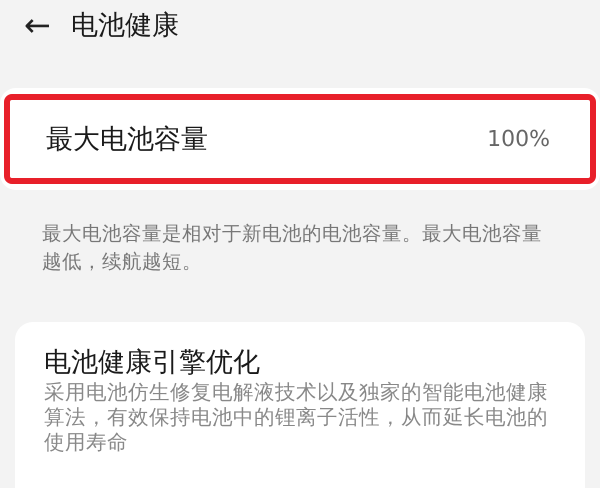 Image resolution: width=600 pixels, height=488 pixels. Describe the element at coordinates (37, 25) in the screenshot. I see `back-button: ←` at that location.